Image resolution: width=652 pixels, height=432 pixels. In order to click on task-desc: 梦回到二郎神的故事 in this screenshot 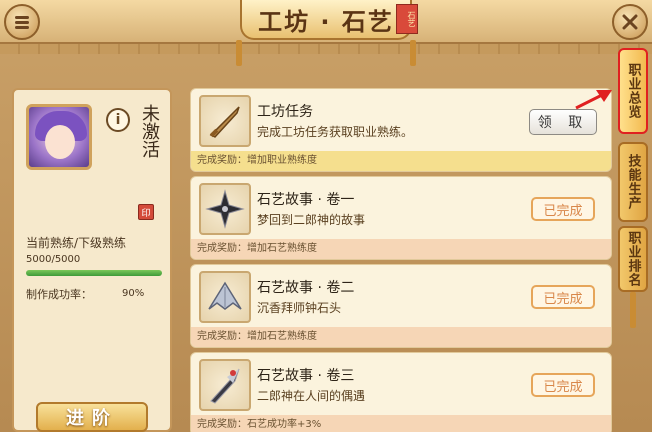, I will do `click(311, 220)`.